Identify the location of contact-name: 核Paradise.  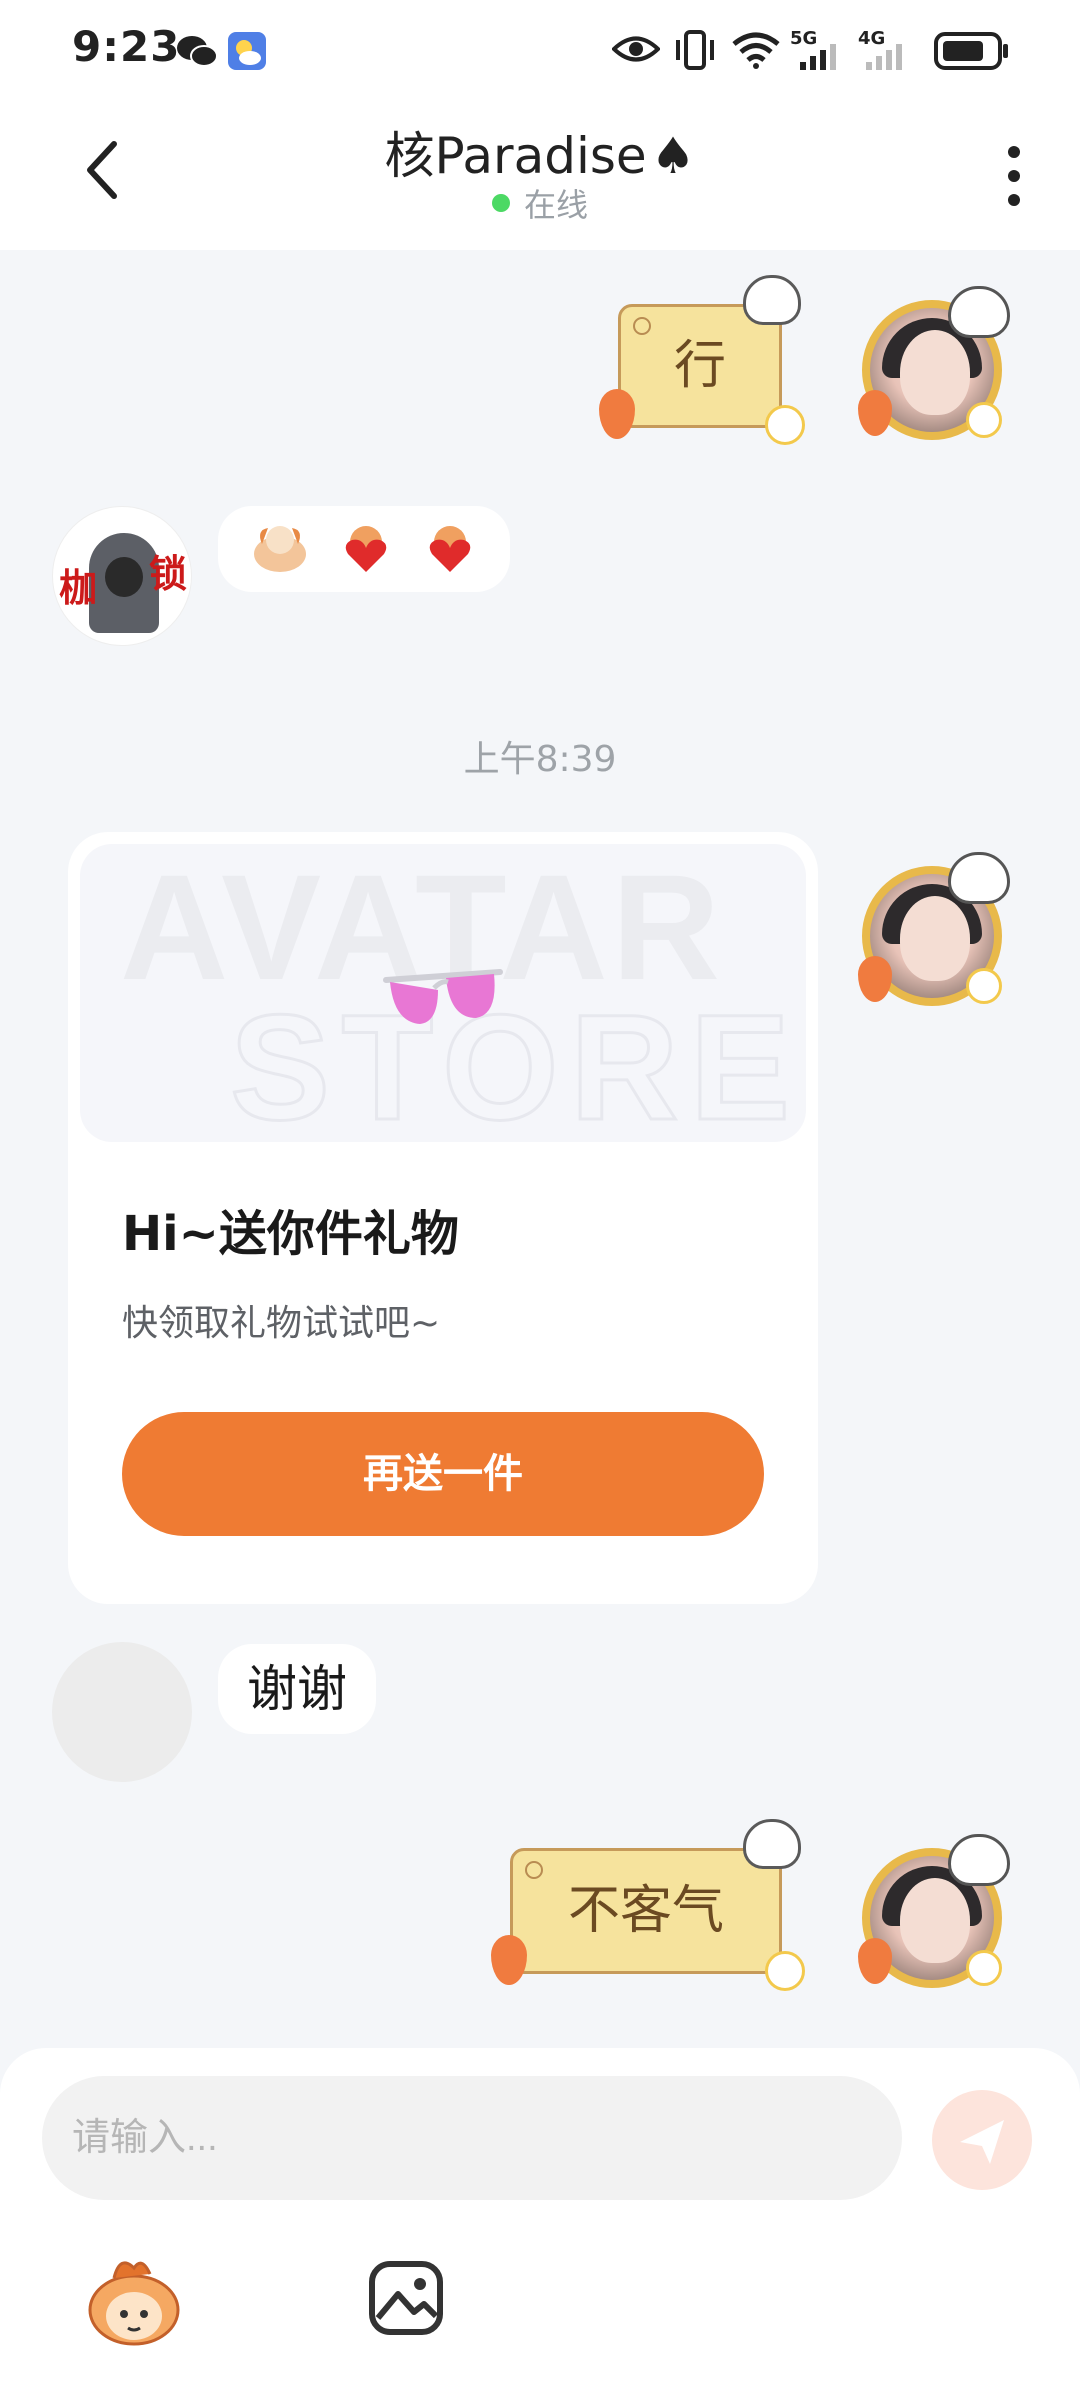
(515, 156).